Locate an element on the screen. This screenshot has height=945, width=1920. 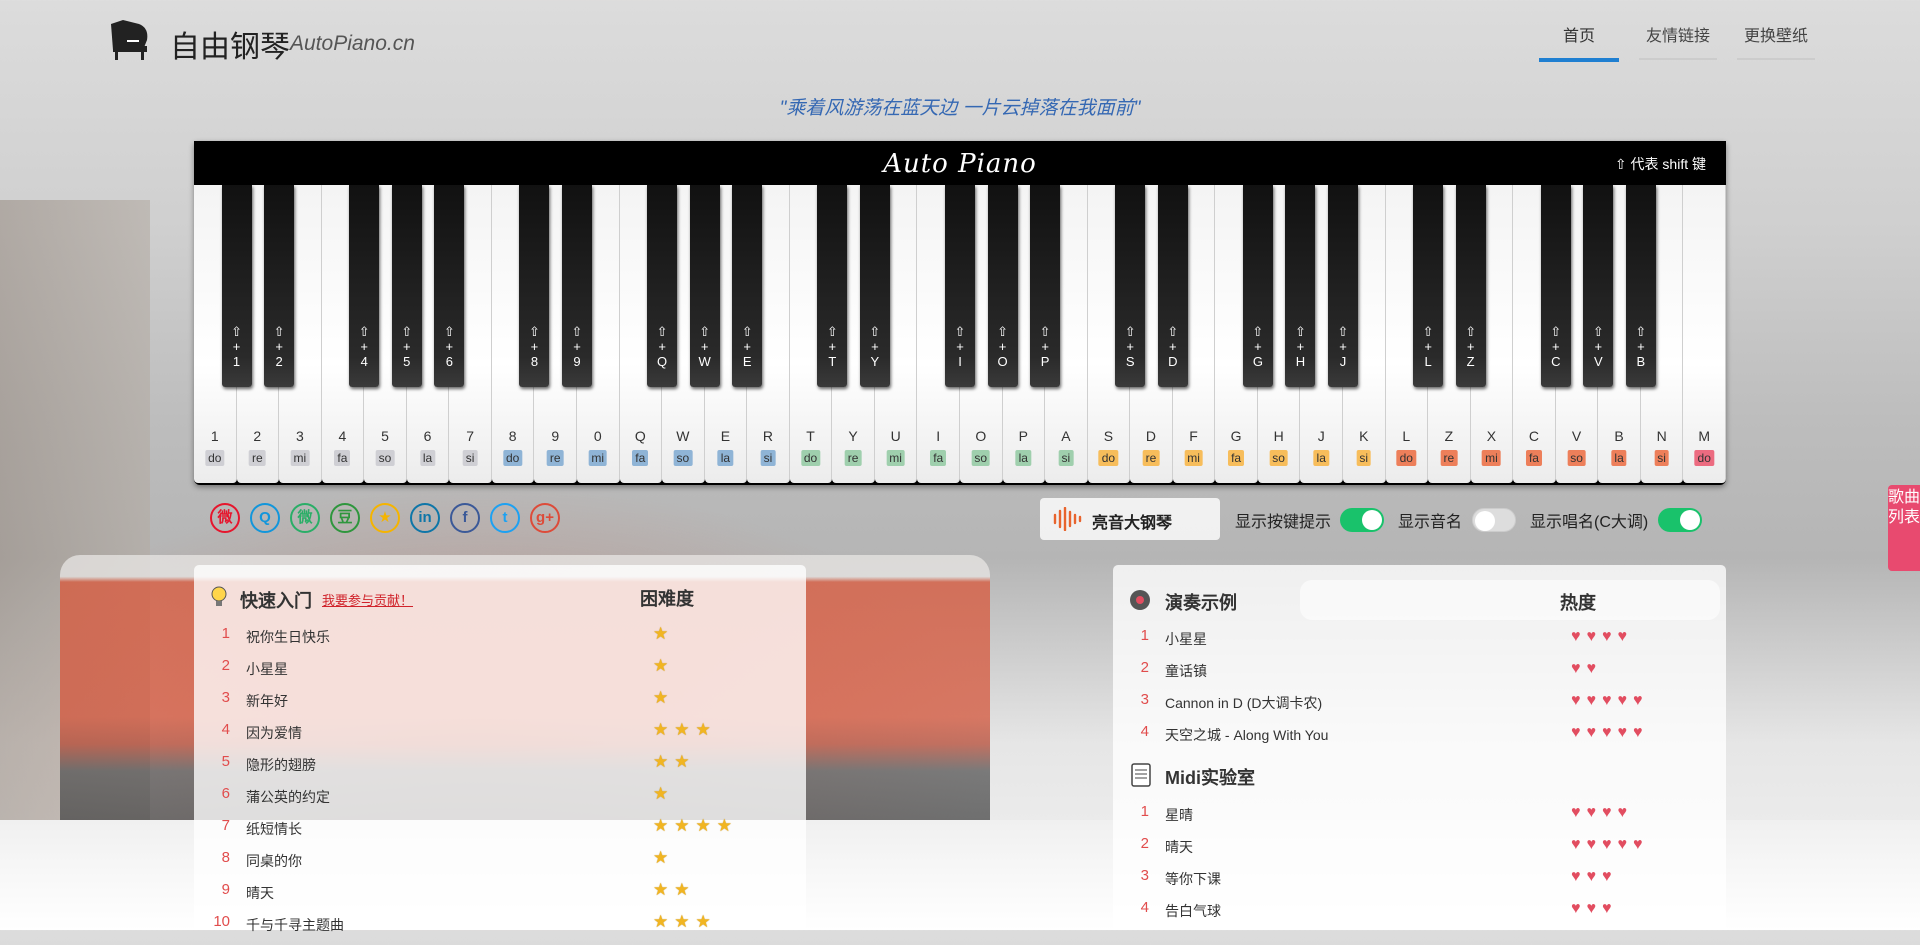
song-row: 2 晴天 ♥ ♥ ♥ ♥ ♥ is located at coordinates (1405, 851).